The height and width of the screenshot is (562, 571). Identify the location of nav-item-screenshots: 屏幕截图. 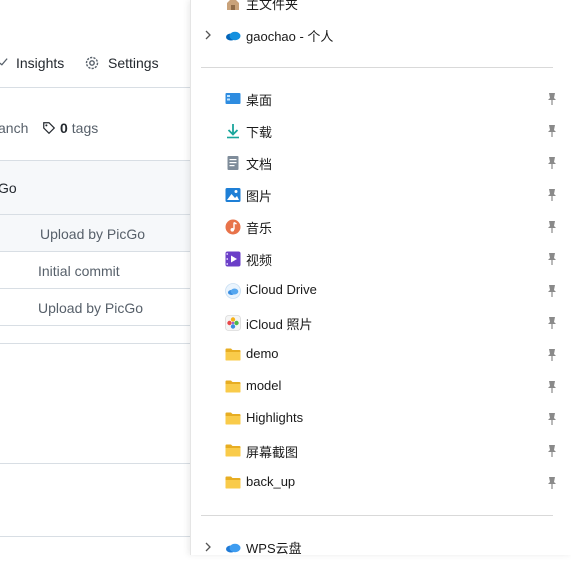
(381, 451).